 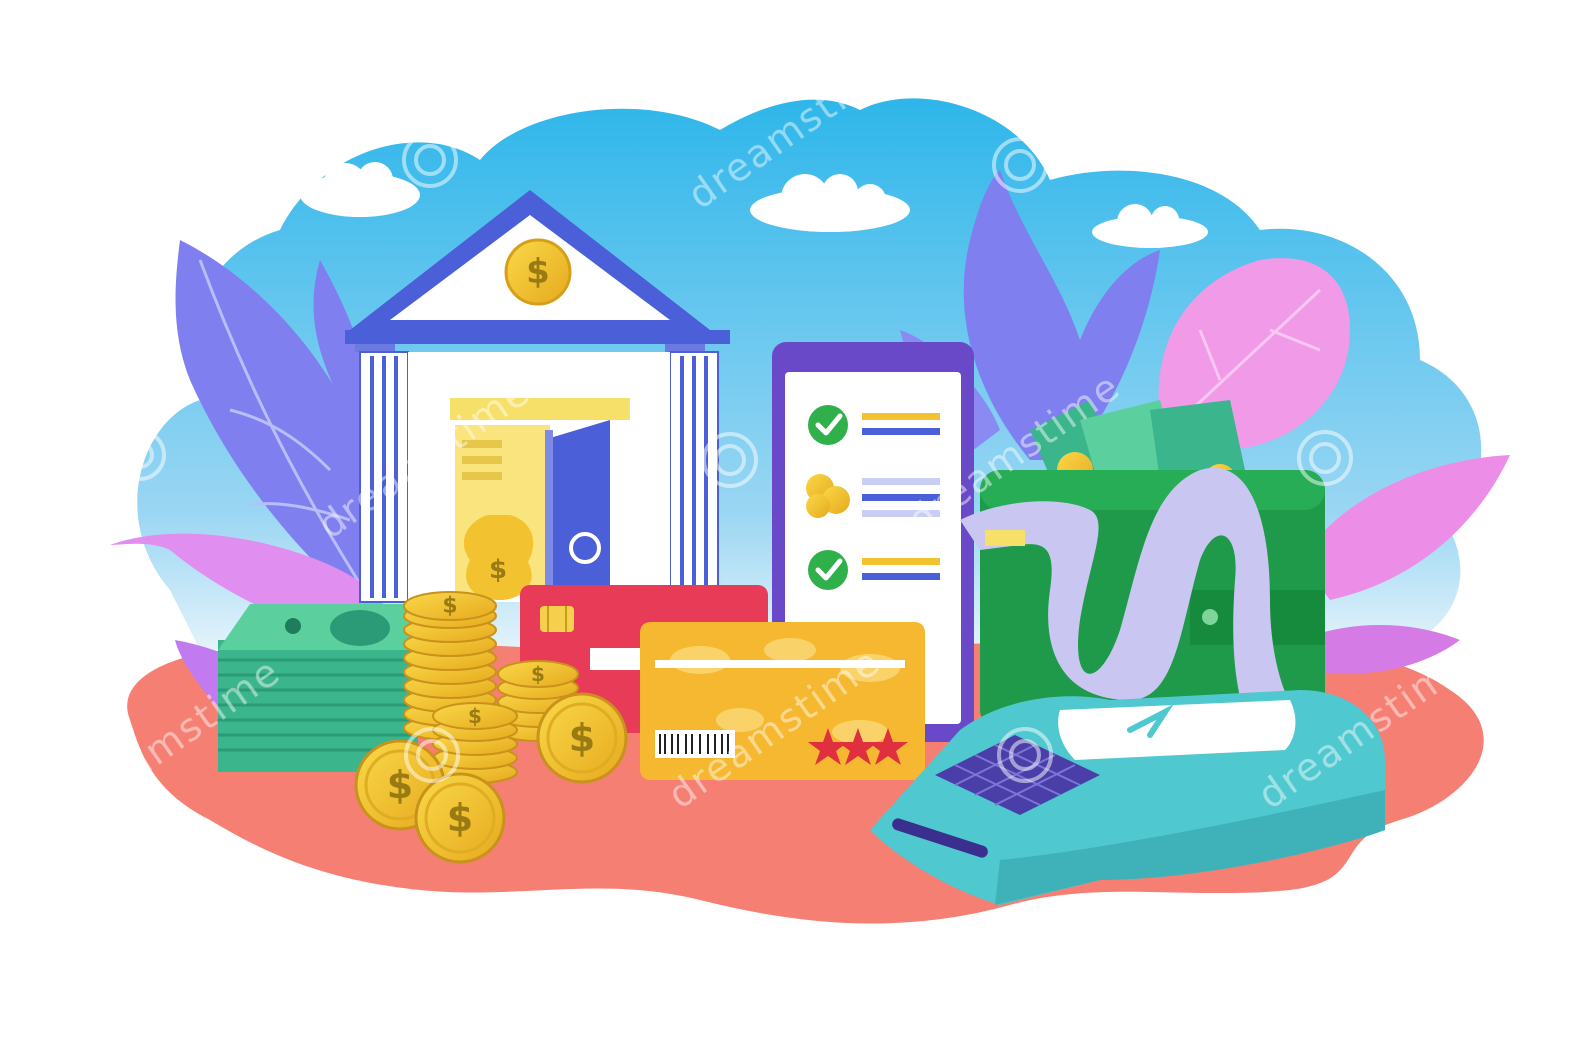 What do you see at coordinates (582, 738) in the screenshot?
I see `coin-dollar-4: $` at bounding box center [582, 738].